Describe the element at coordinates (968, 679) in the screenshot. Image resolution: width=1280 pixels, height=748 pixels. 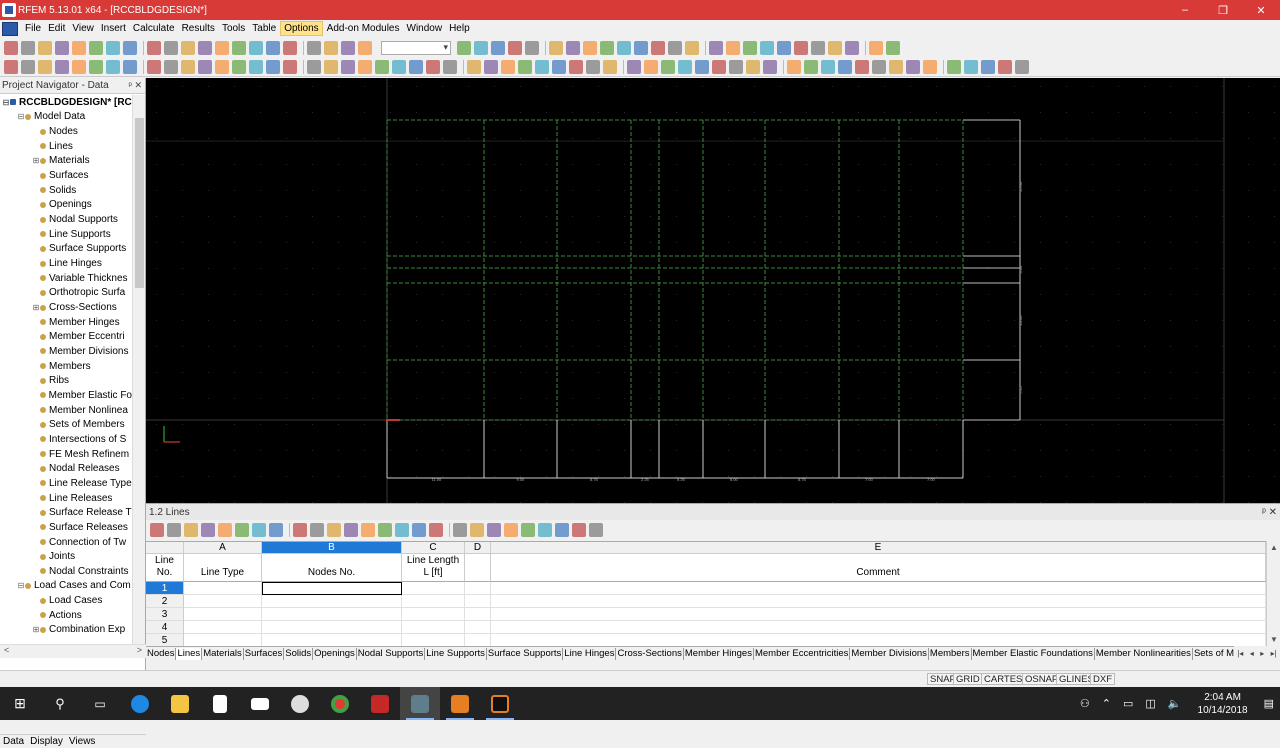
I see `status-grid: GRID` at that location.